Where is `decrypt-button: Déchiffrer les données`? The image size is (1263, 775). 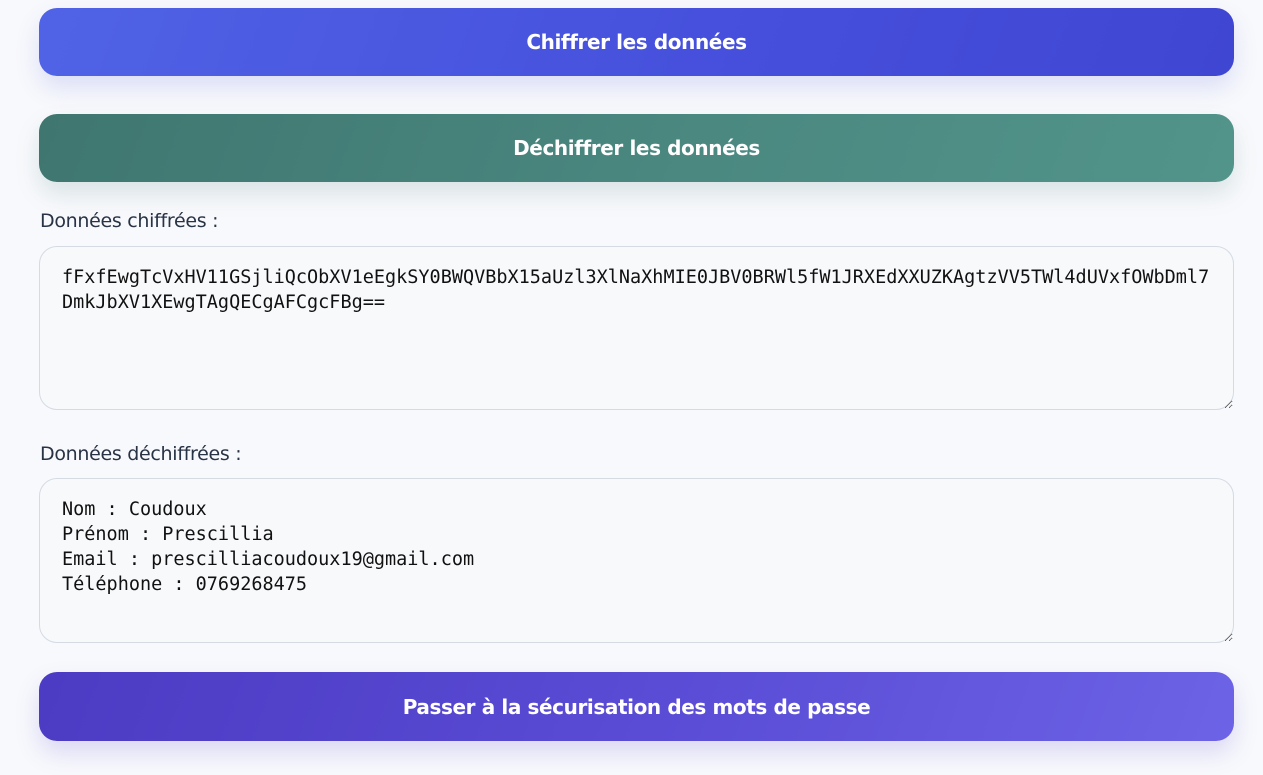
decrypt-button: Déchiffrer les données is located at coordinates (636, 148).